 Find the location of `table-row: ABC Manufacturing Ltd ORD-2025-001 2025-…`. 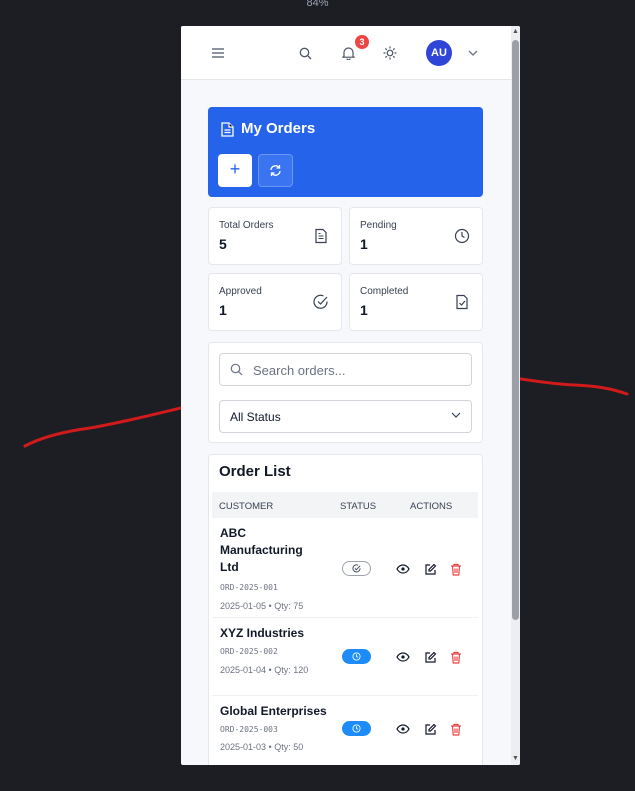

table-row: ABC Manufacturing Ltd ORD-2025-001 2025-… is located at coordinates (345, 568).